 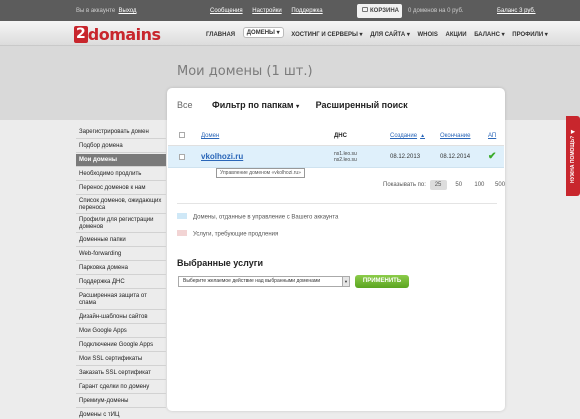 What do you see at coordinates (436, 11) in the screenshot?
I see `cart-info: 0 доменов на 0 руб.` at bounding box center [436, 11].